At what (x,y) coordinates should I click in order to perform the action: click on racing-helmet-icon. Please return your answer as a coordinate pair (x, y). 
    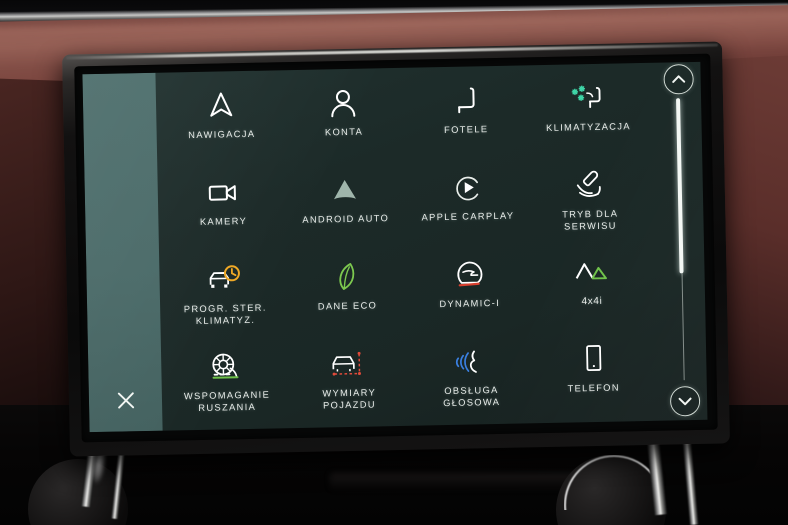
    Looking at the image, I should click on (469, 274).